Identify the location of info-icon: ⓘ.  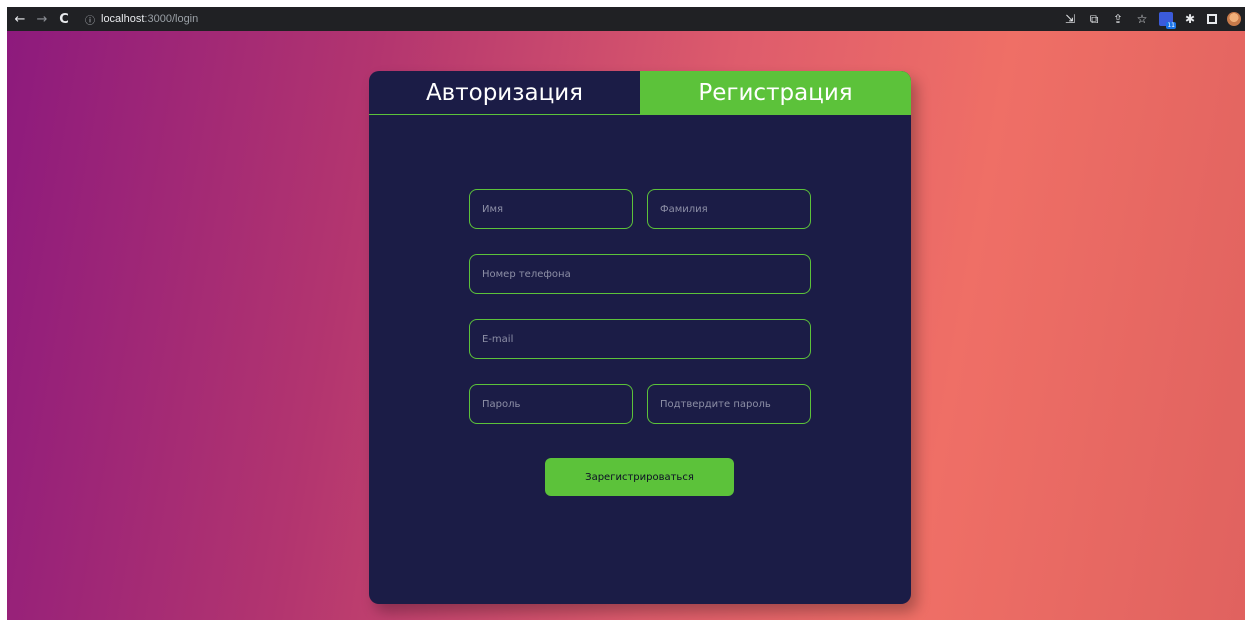
(90, 19).